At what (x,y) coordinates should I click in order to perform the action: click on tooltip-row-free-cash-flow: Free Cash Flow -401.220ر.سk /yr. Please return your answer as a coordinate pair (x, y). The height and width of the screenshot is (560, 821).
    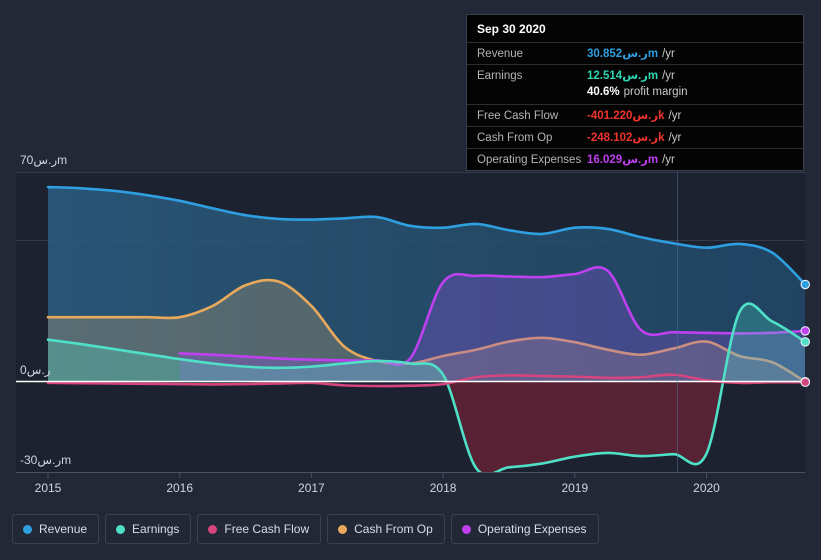
    Looking at the image, I should click on (635, 115).